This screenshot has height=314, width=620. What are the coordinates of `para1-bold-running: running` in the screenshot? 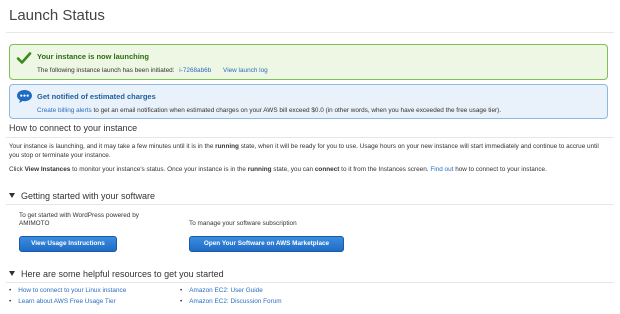 It's located at (227, 146).